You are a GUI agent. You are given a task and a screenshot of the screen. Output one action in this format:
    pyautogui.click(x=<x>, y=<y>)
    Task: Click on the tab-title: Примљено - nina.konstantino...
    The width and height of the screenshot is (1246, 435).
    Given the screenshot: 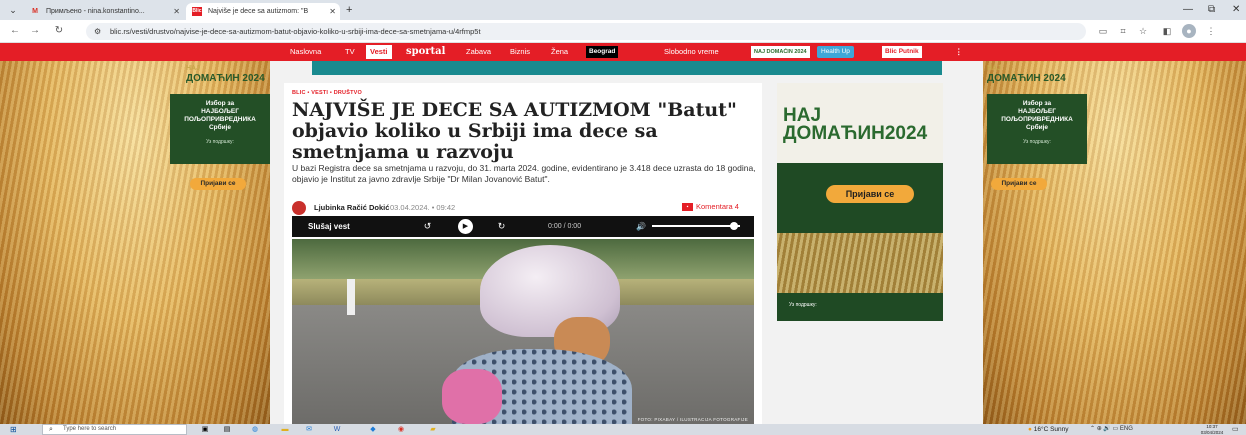 What is the action you would take?
    pyautogui.click(x=95, y=11)
    